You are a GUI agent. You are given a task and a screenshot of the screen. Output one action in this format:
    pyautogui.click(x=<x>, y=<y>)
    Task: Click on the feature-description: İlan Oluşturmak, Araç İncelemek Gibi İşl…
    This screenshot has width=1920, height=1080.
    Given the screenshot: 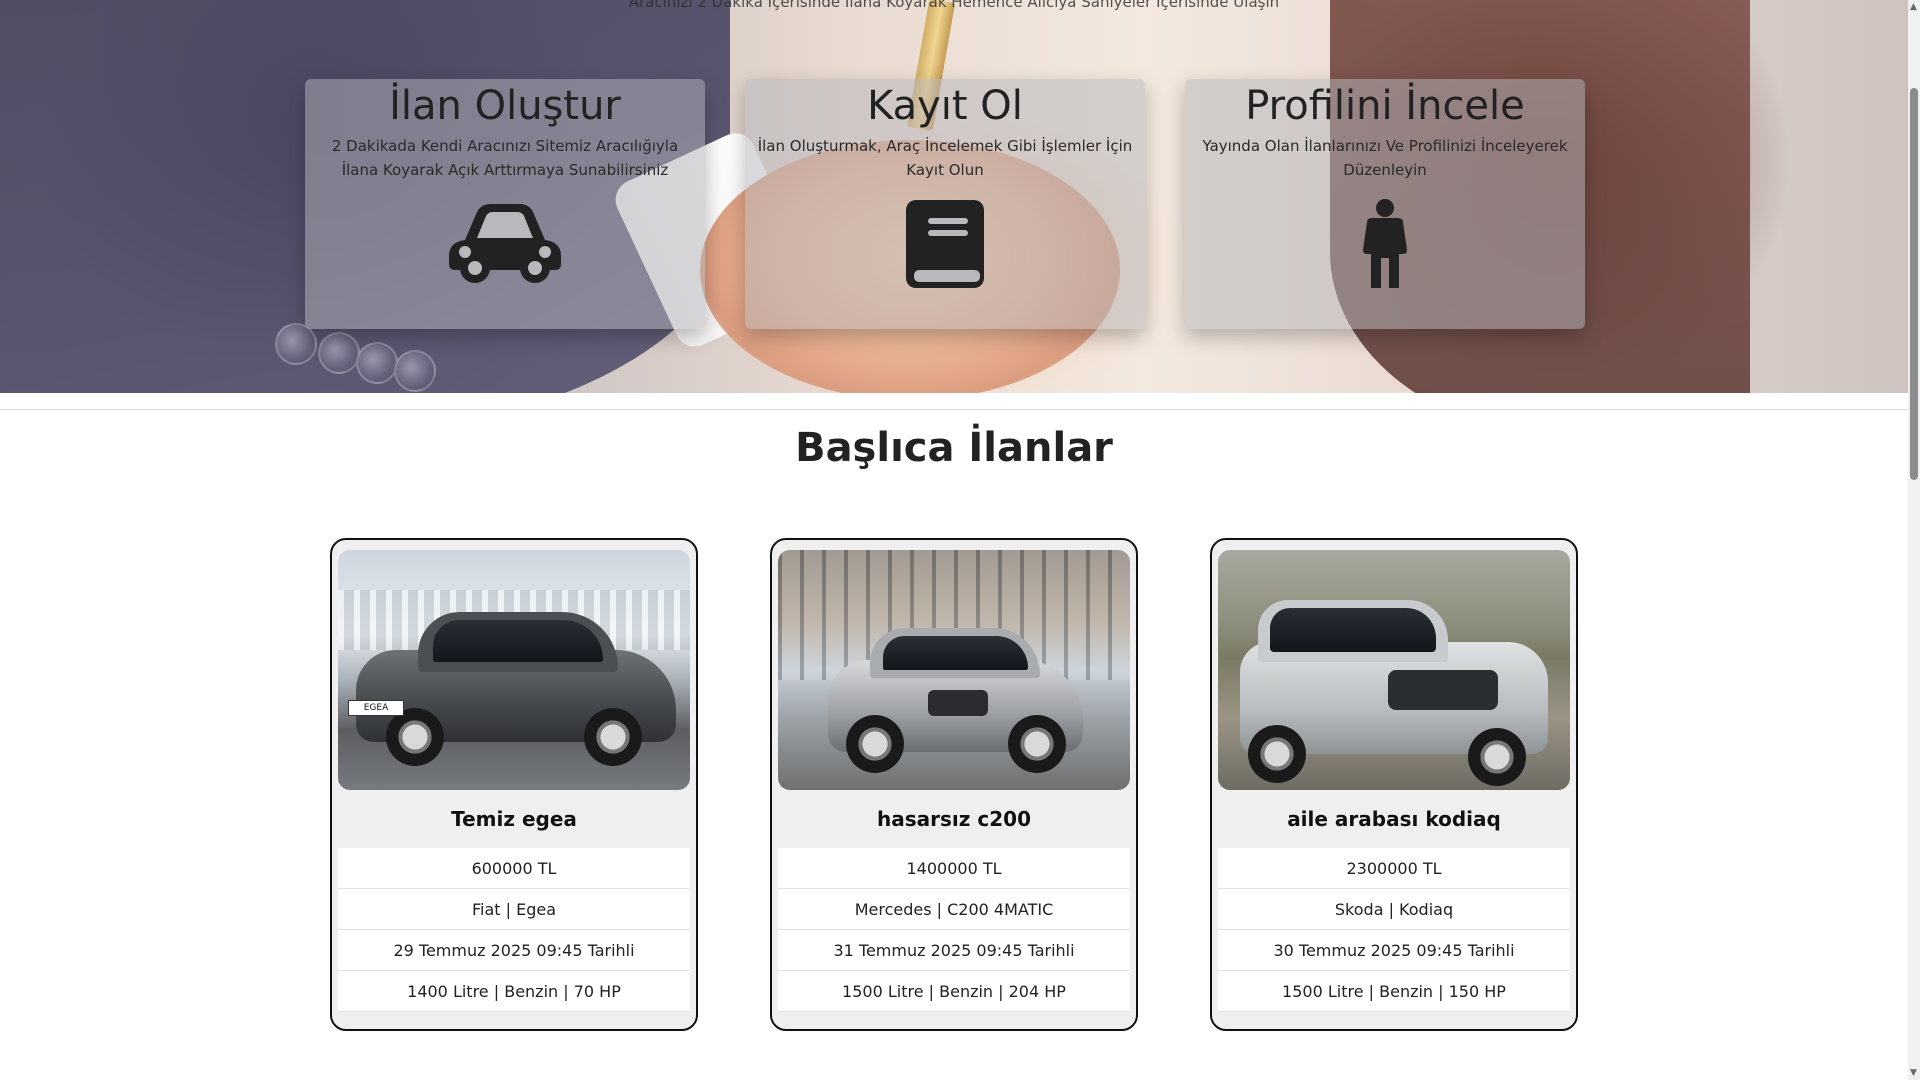 What is the action you would take?
    pyautogui.click(x=945, y=158)
    